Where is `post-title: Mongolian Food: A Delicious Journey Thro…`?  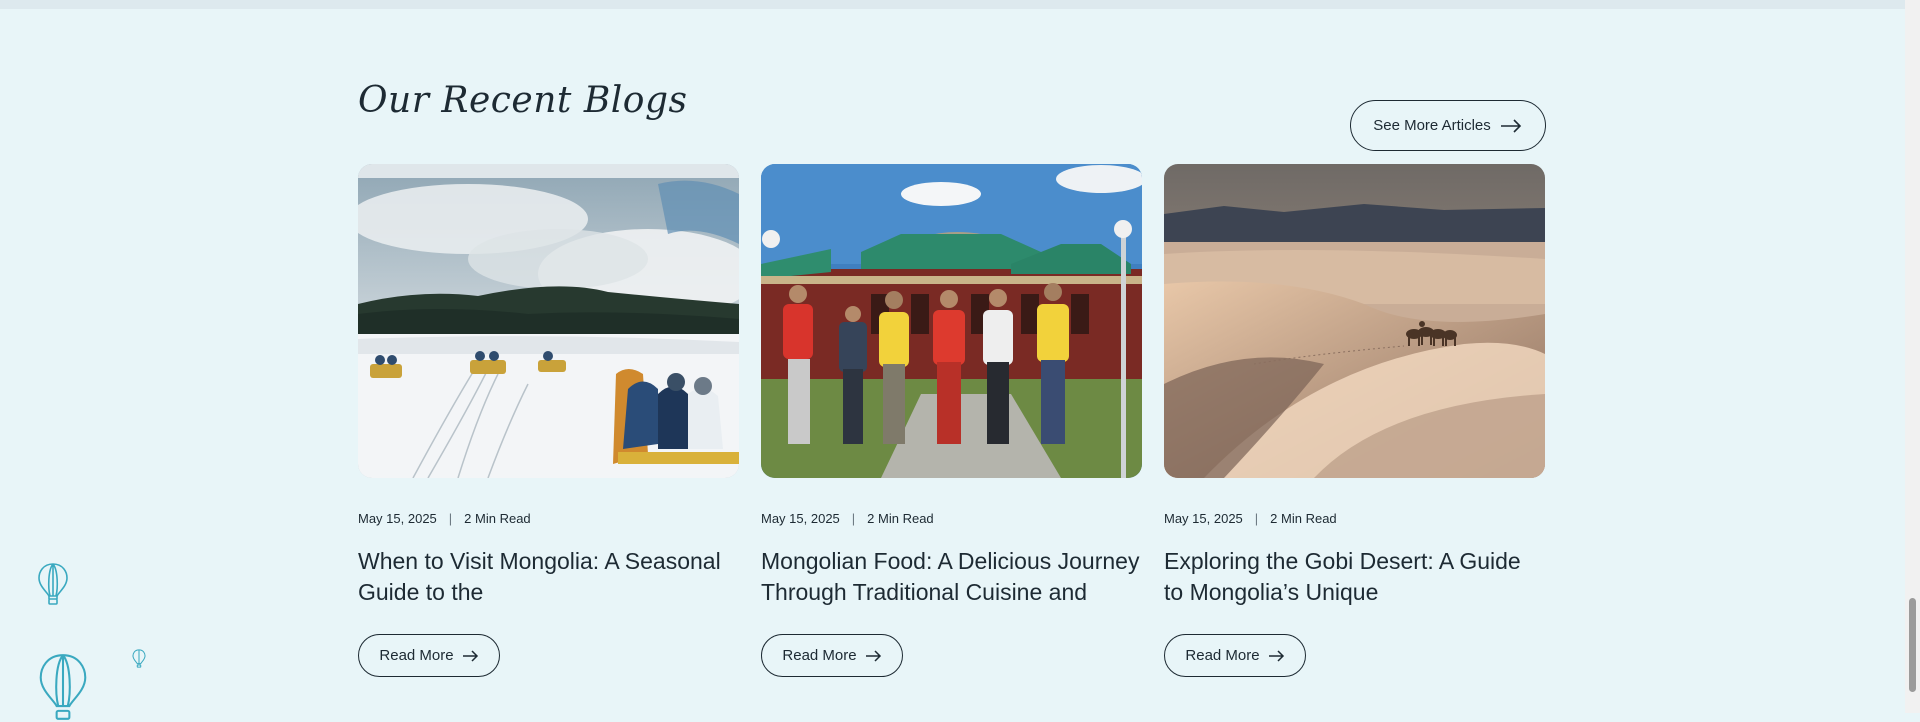
post-title: Mongolian Food: A Delicious Journey Thro… is located at coordinates (951, 577).